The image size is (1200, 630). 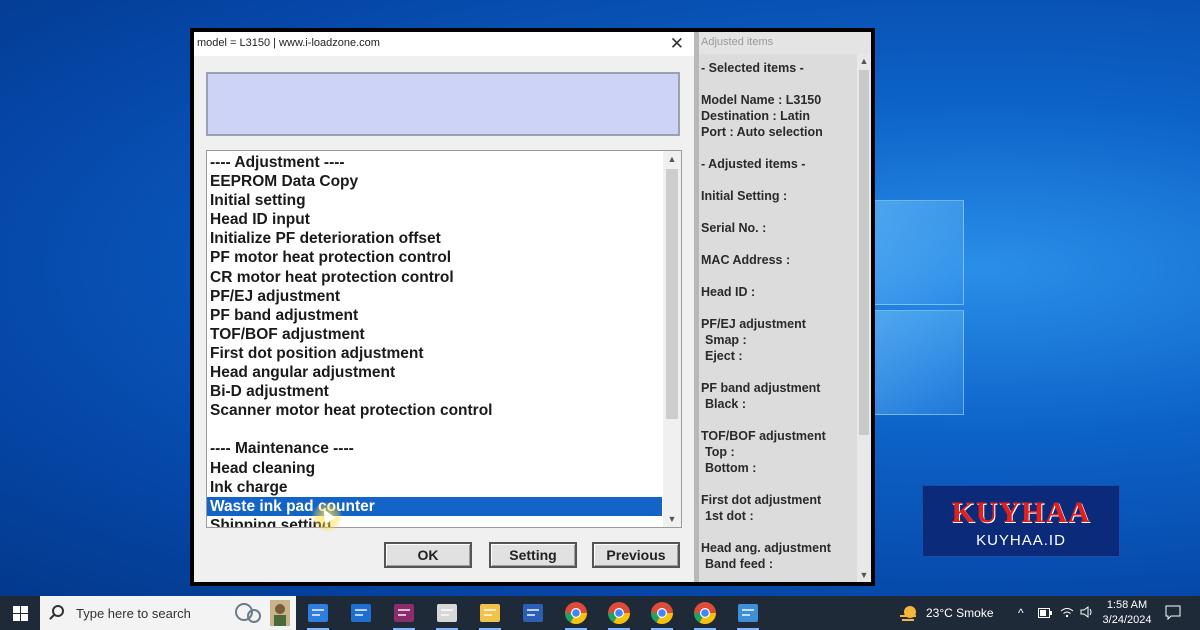 What do you see at coordinates (168, 613) in the screenshot?
I see `taskbar-search-box: Type here to search` at bounding box center [168, 613].